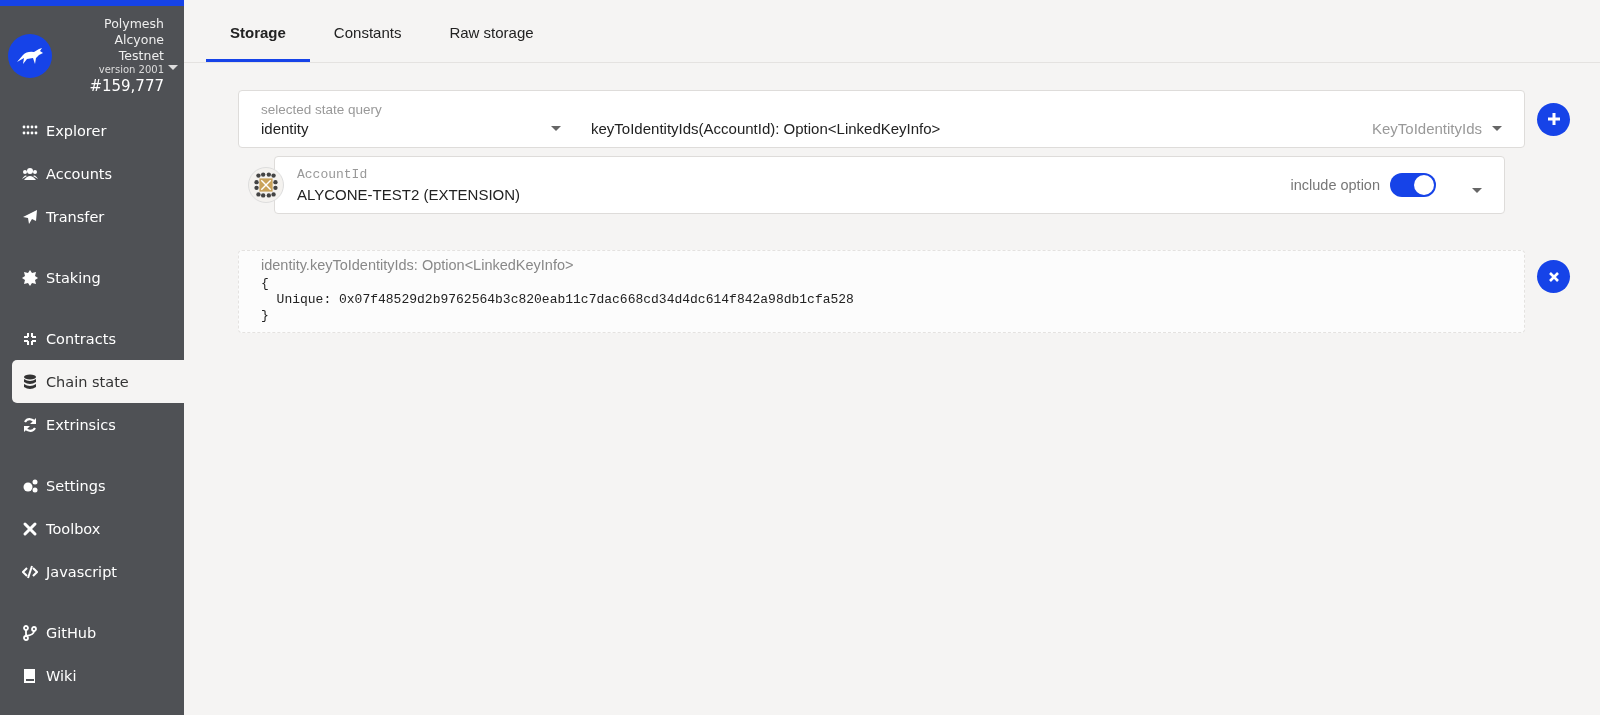 This screenshot has width=1600, height=715. Describe the element at coordinates (258, 31) in the screenshot. I see `tab: Storage` at that location.